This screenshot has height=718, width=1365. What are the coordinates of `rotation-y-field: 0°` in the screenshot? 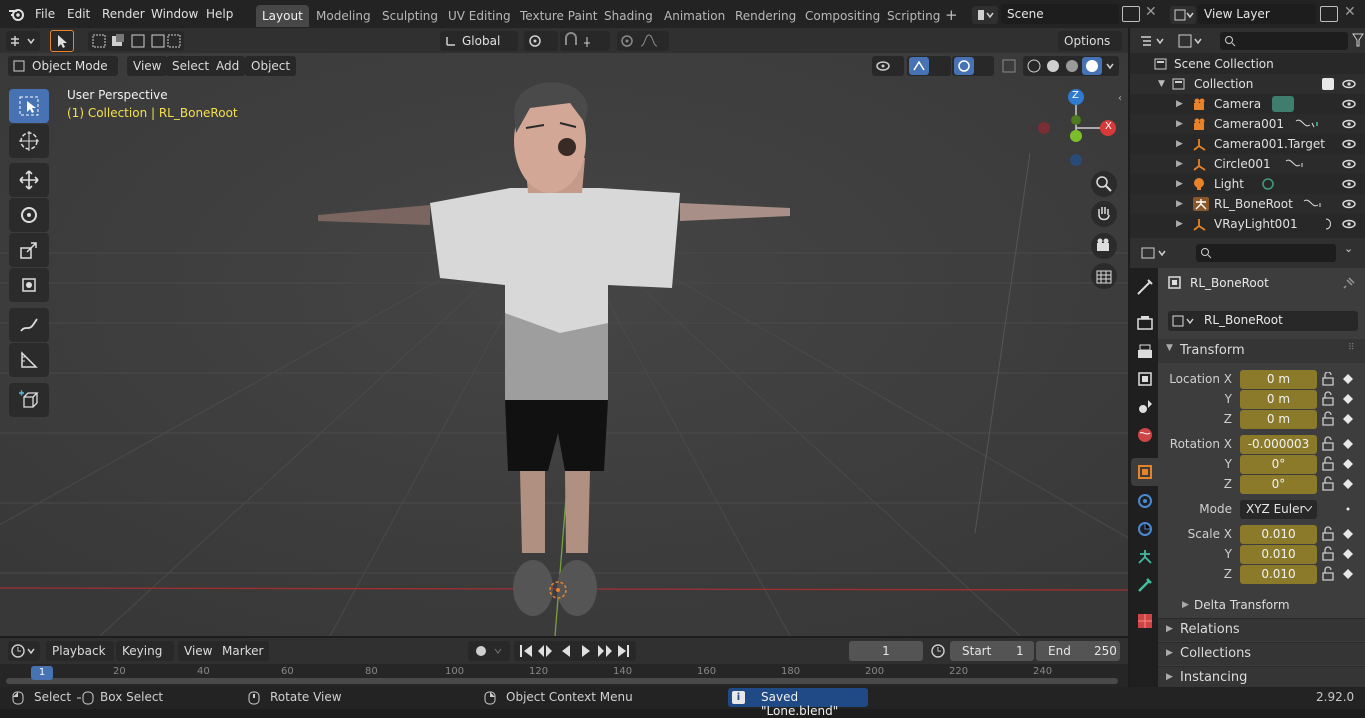 It's located at (1278, 464).